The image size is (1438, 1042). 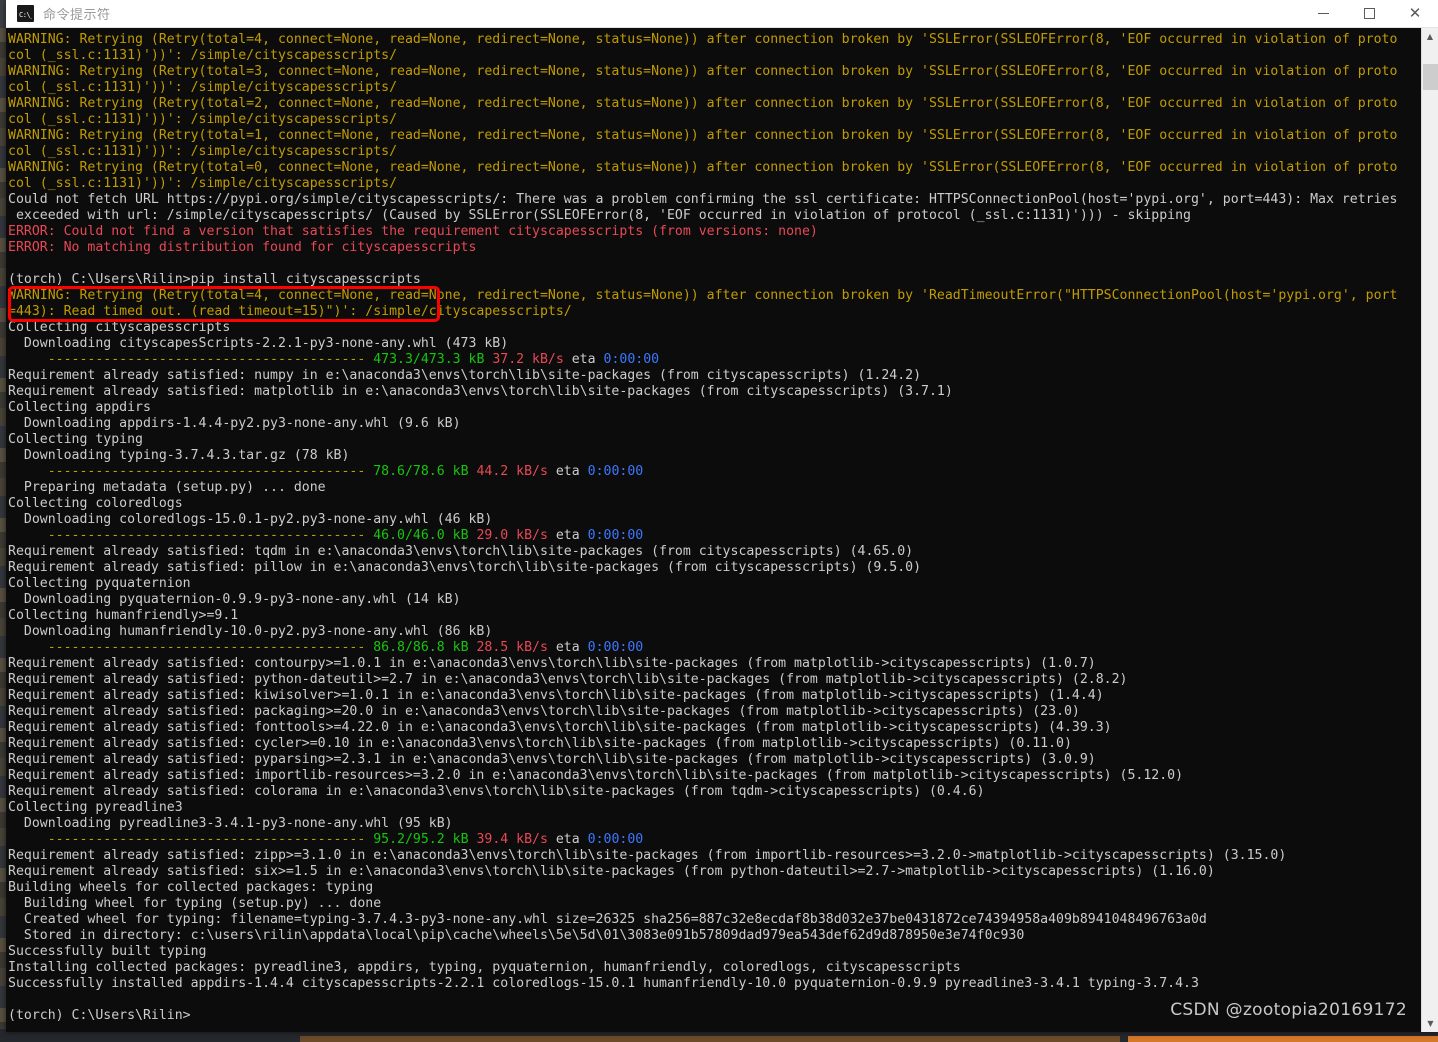 I want to click on terminal-text-span: (torch) C:\Users\Rilin>, so click(x=99, y=1015).